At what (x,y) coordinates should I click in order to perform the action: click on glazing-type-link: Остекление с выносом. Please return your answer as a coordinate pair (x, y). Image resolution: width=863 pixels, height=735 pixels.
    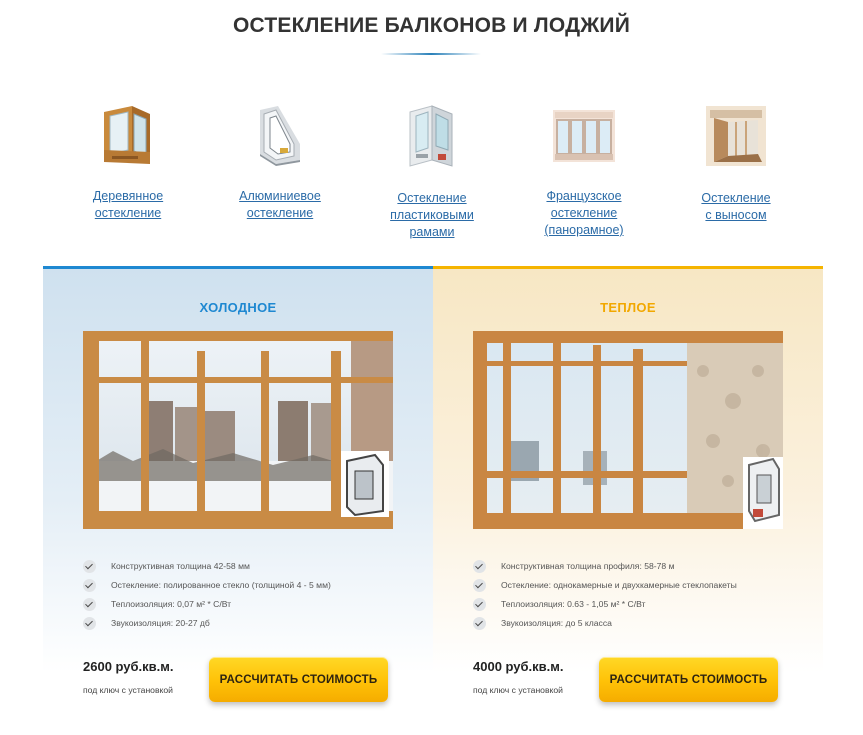
    Looking at the image, I should click on (736, 207).